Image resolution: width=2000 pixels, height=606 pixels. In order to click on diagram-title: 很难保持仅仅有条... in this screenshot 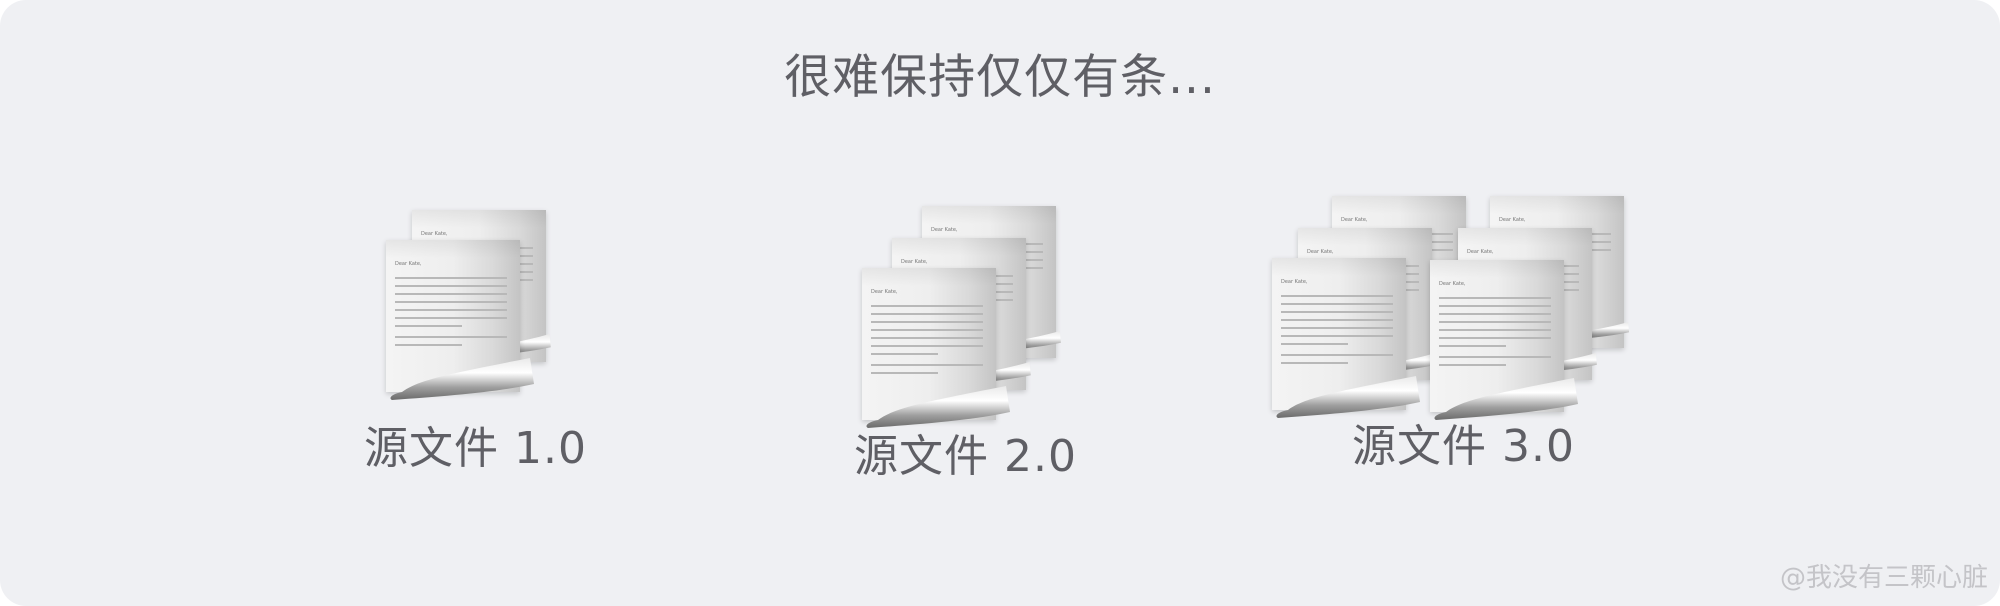, I will do `click(1000, 77)`.